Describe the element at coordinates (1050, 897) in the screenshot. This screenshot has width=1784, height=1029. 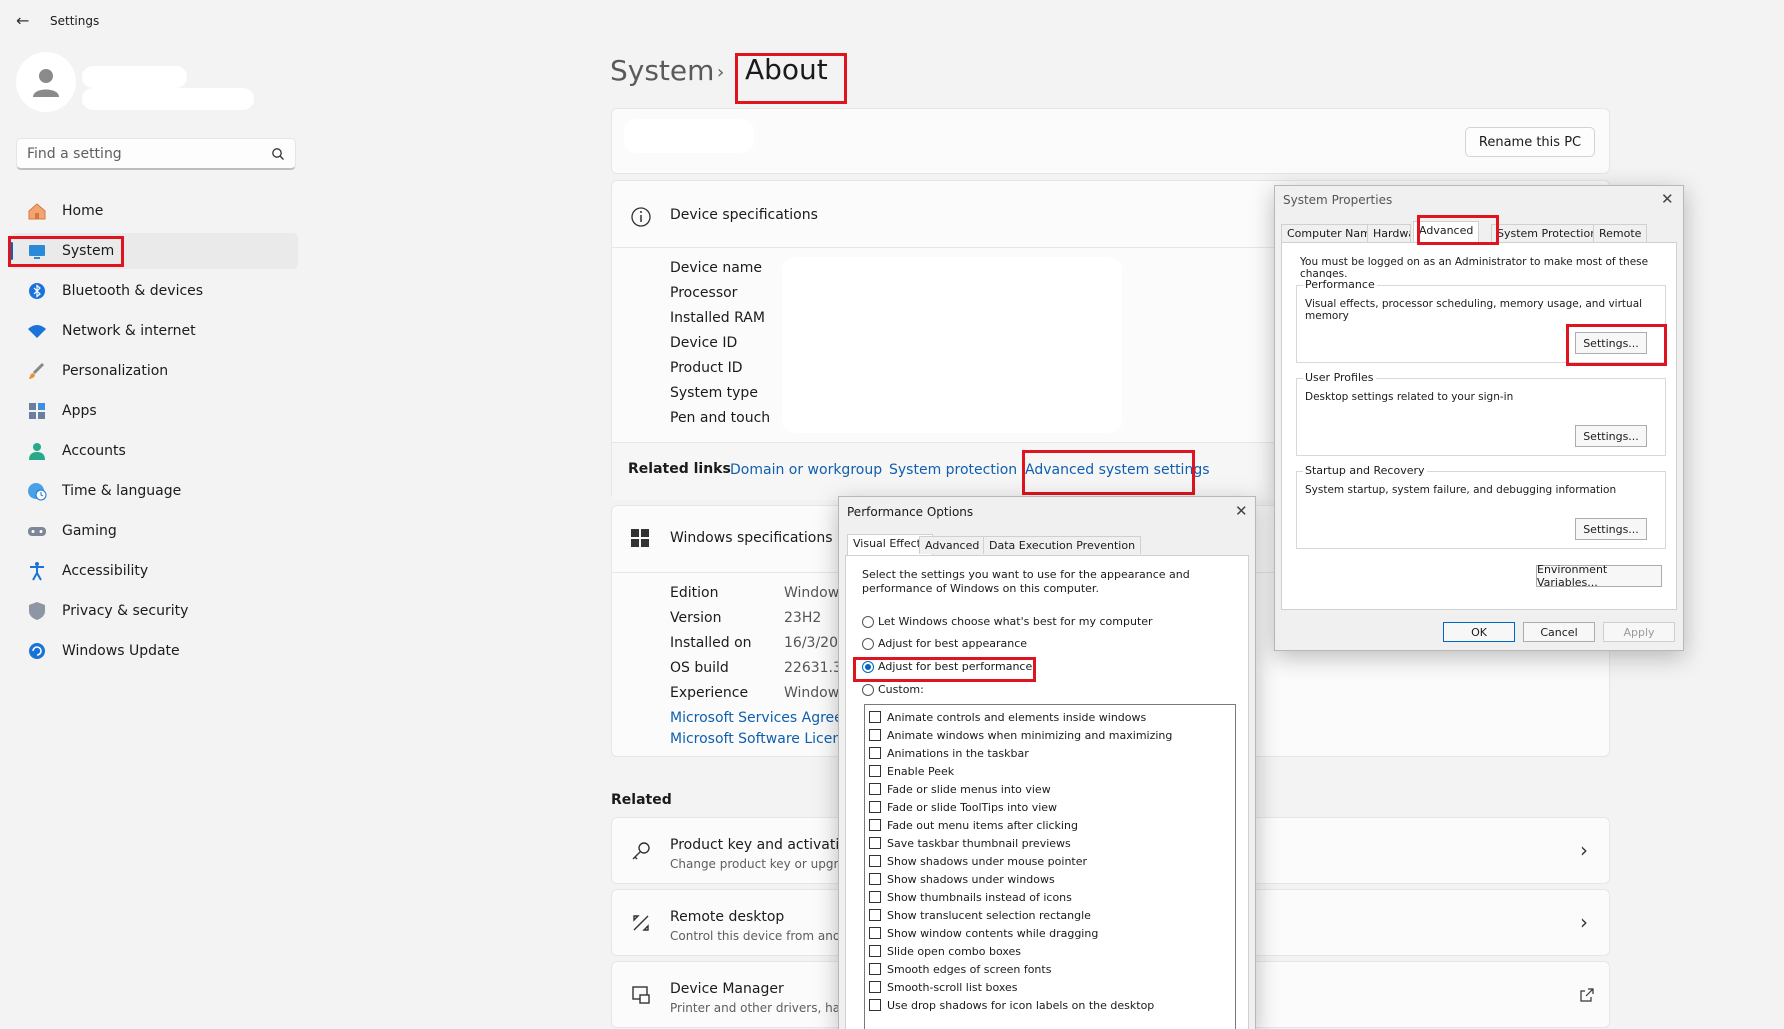
I see `effect-checkbox-row: Show thumbnails instead of icons` at that location.